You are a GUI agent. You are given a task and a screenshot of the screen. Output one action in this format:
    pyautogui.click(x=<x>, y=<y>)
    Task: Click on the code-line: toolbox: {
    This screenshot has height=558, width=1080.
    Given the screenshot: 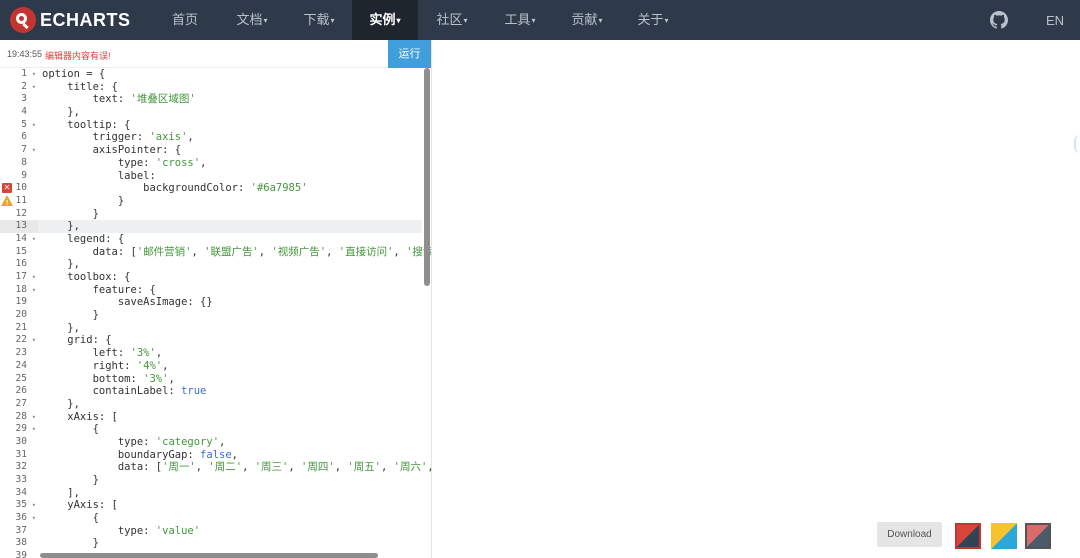 What is the action you would take?
    pyautogui.click(x=232, y=277)
    